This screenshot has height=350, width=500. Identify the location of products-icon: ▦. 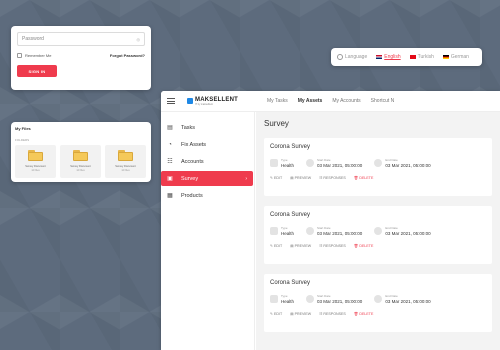
(170, 195).